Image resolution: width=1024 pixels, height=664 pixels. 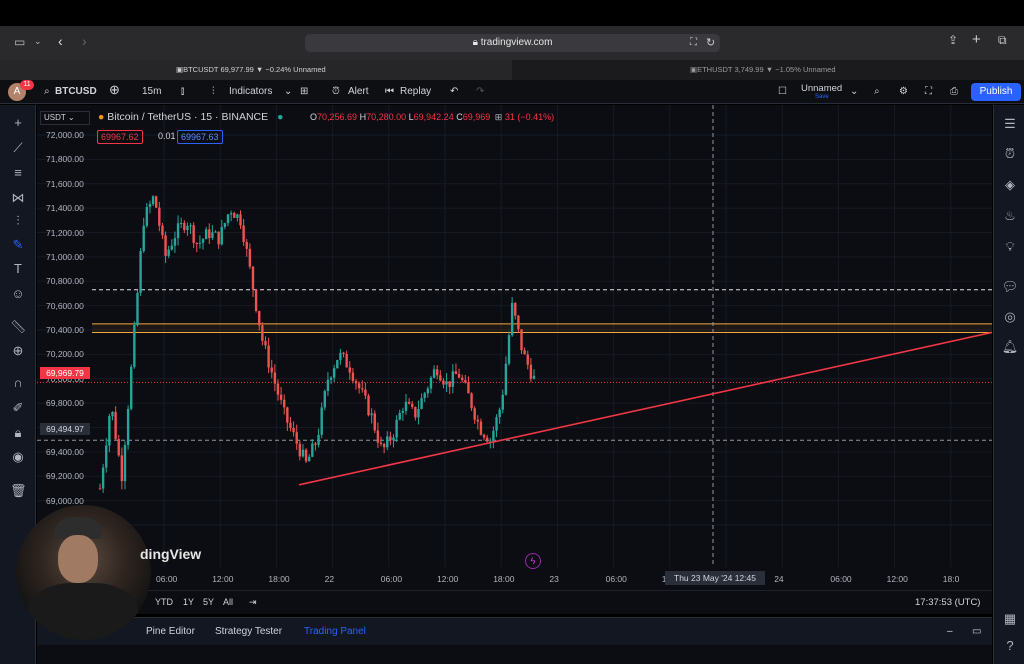 What do you see at coordinates (903, 92) in the screenshot?
I see `settings-gear-icon: ⚙︎` at bounding box center [903, 92].